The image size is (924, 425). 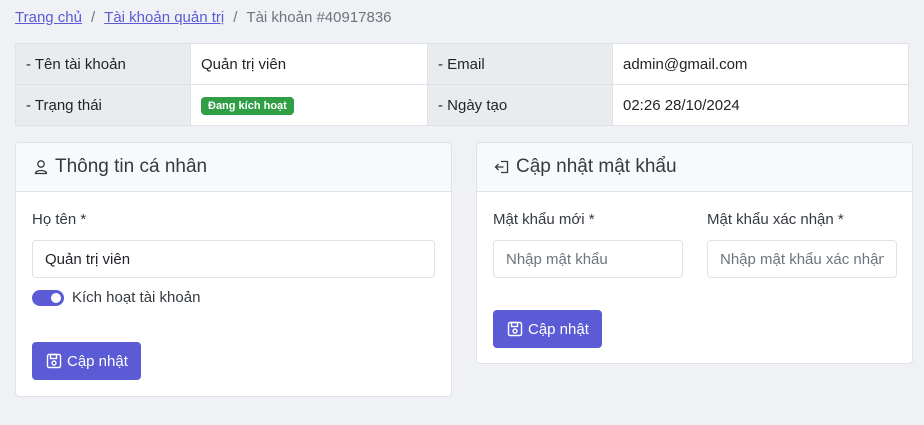 What do you see at coordinates (802, 259) in the screenshot?
I see `confirm-password-input` at bounding box center [802, 259].